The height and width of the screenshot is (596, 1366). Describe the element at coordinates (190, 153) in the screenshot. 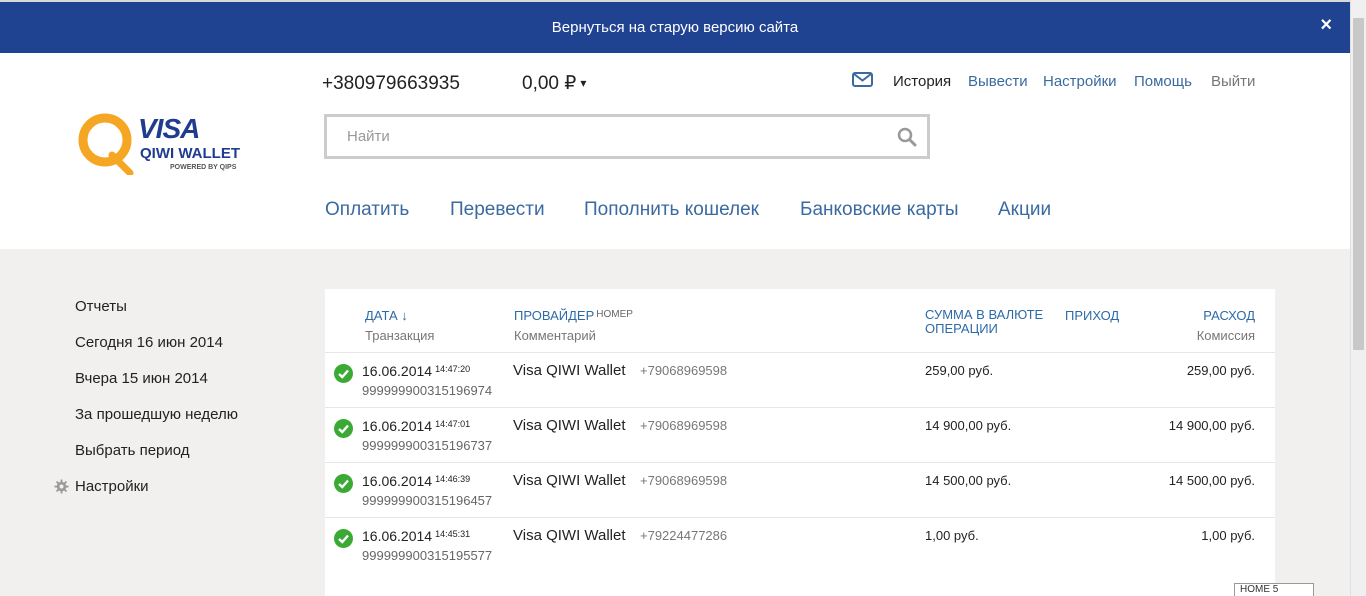

I see `logo-wallet-text: QIWI WALLET` at that location.